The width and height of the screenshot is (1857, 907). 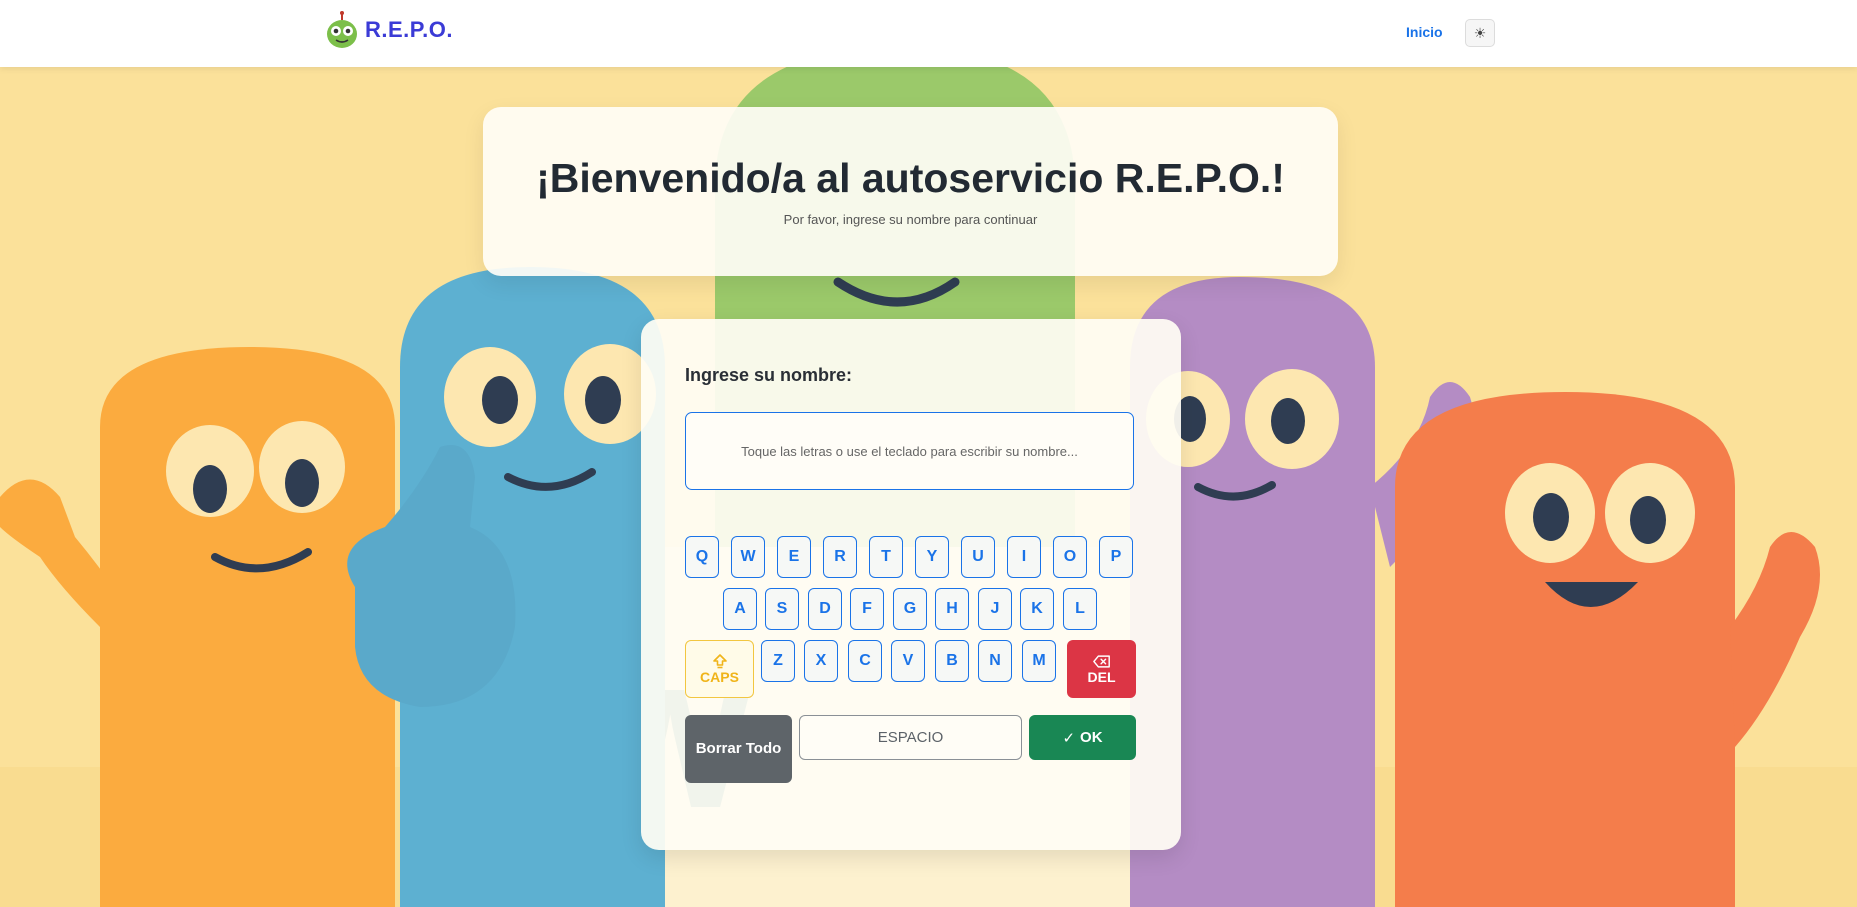 What do you see at coordinates (769, 375) in the screenshot?
I see `name-label: Ingrese su nombre:` at bounding box center [769, 375].